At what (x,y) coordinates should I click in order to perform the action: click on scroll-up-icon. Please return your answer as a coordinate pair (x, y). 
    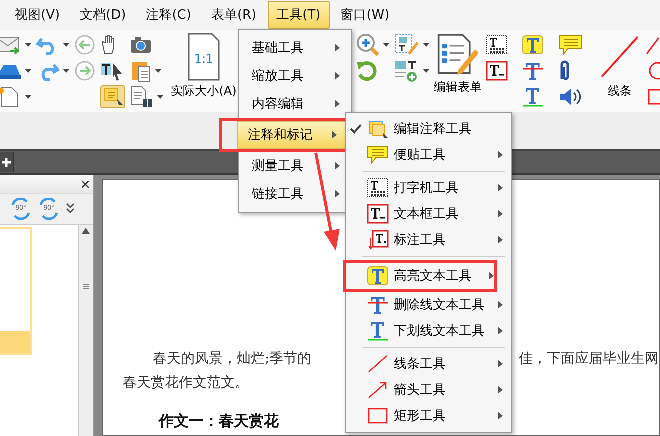
    Looking at the image, I should click on (86, 231).